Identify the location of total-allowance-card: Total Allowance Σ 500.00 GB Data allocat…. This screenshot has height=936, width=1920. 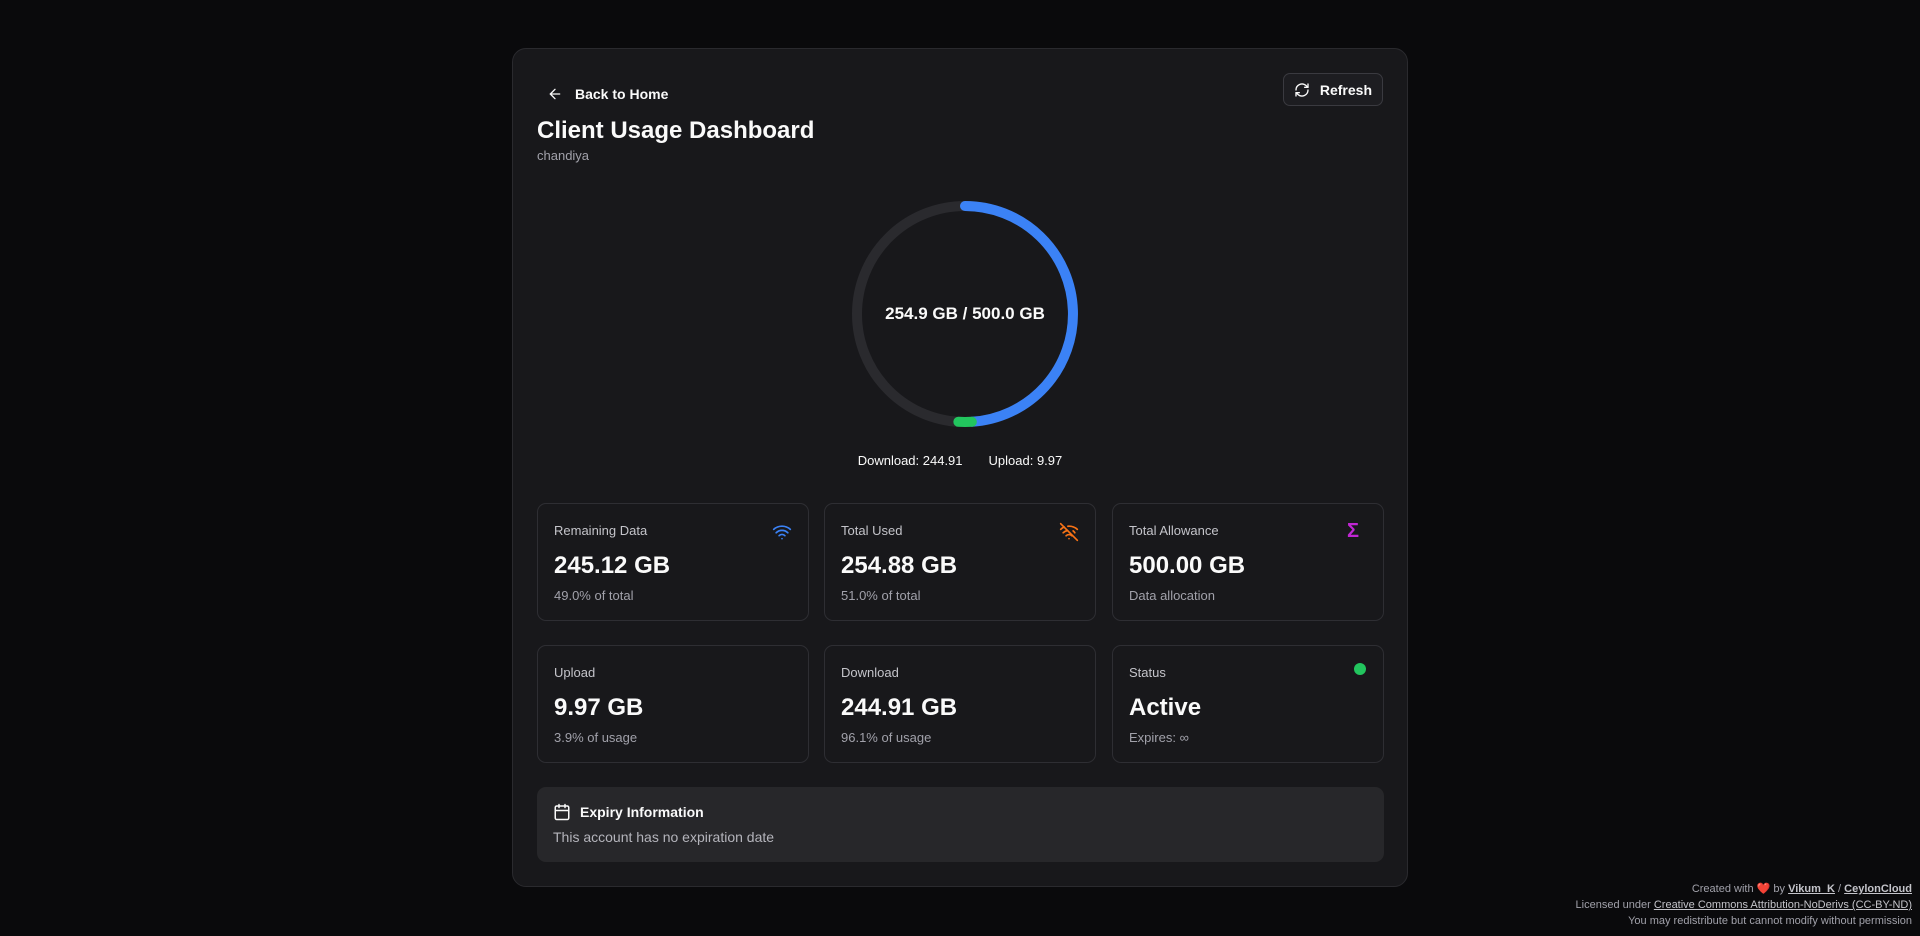
(1248, 562).